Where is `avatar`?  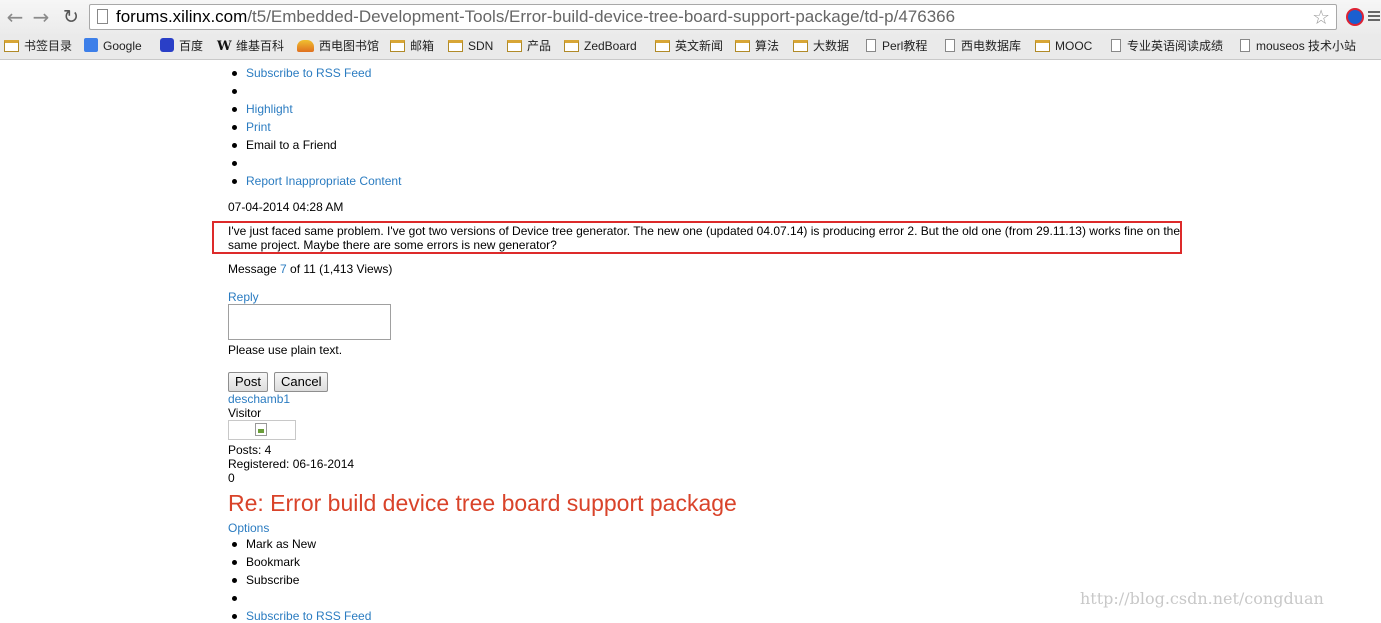
avatar is located at coordinates (262, 430).